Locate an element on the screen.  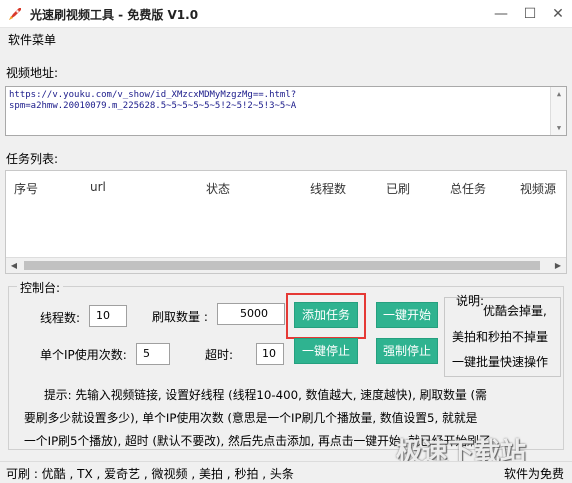
start-all-button: 一键开始 is located at coordinates (407, 315).